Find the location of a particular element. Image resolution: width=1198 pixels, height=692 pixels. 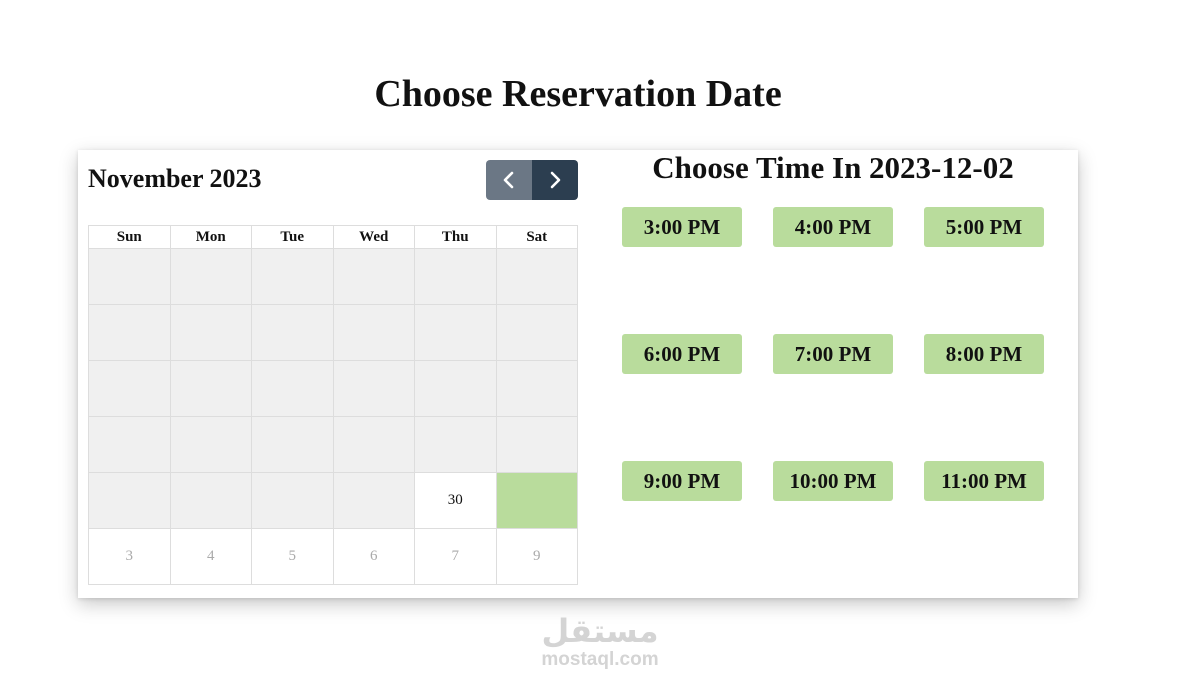

weekday-row: Sun Mon Tue Wed Thu Sat is located at coordinates (333, 237).